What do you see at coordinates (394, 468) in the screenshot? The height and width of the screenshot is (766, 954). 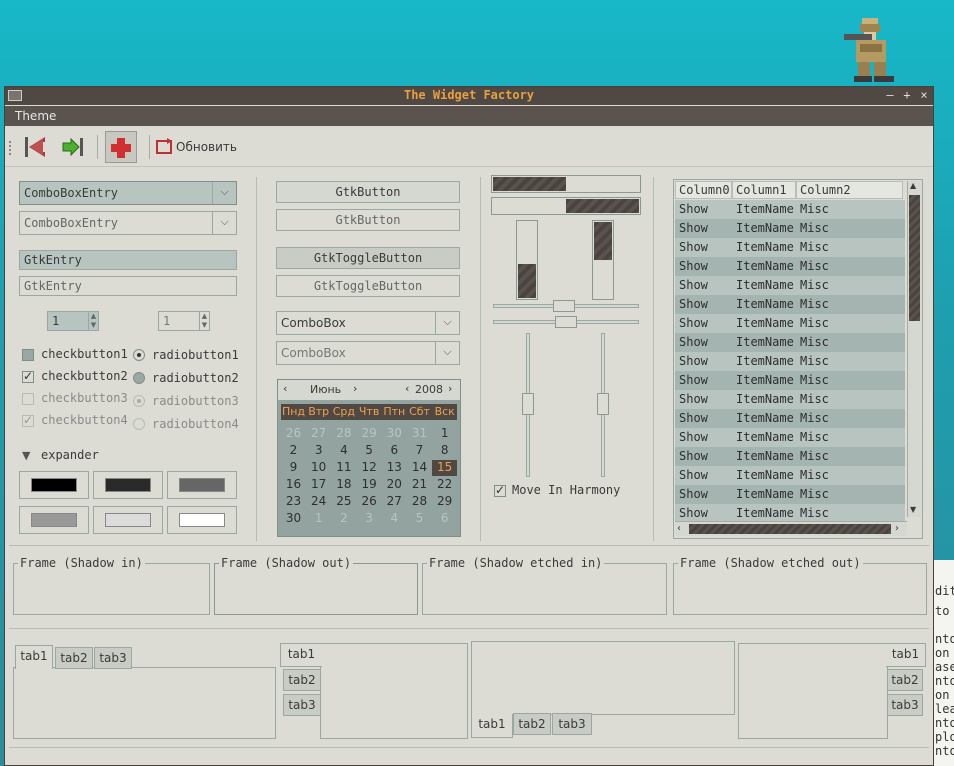 I see `calendar-day: 13` at bounding box center [394, 468].